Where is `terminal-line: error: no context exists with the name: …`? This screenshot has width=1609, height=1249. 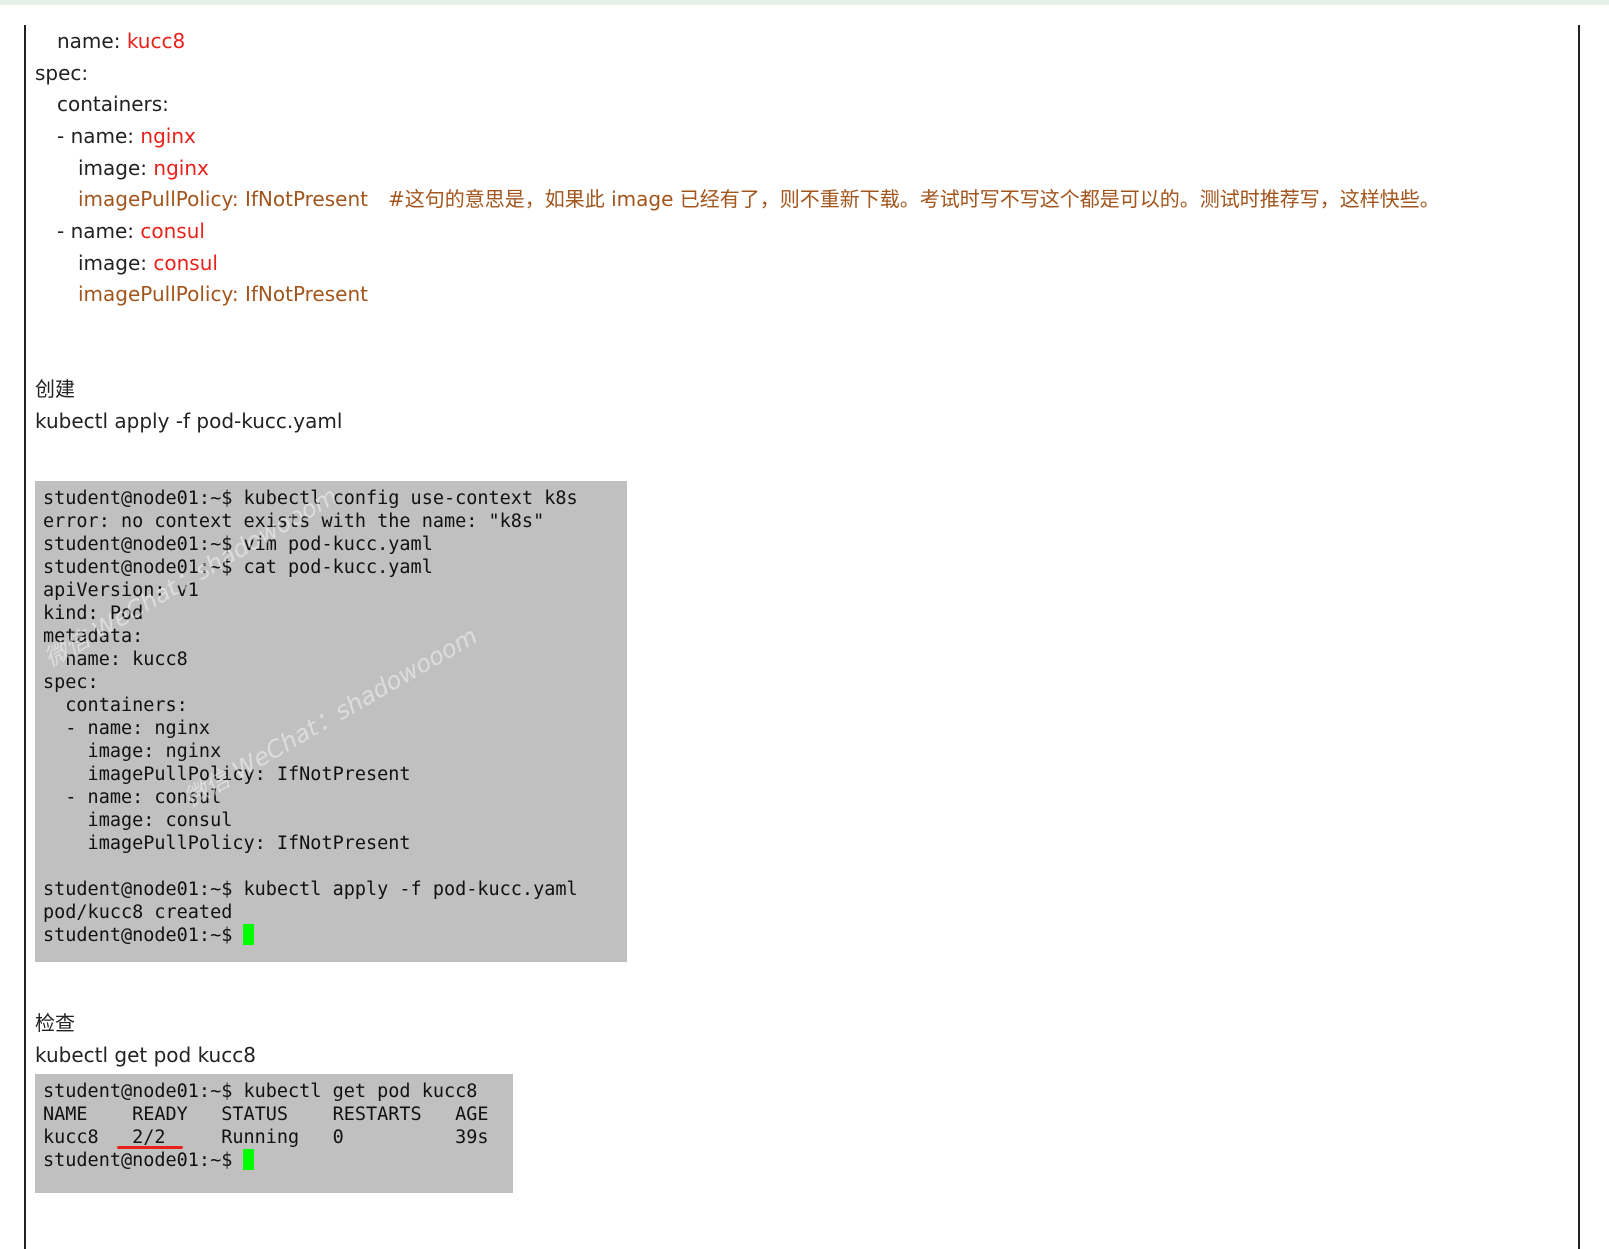 terminal-line: error: no context exists with the name: … is located at coordinates (294, 521).